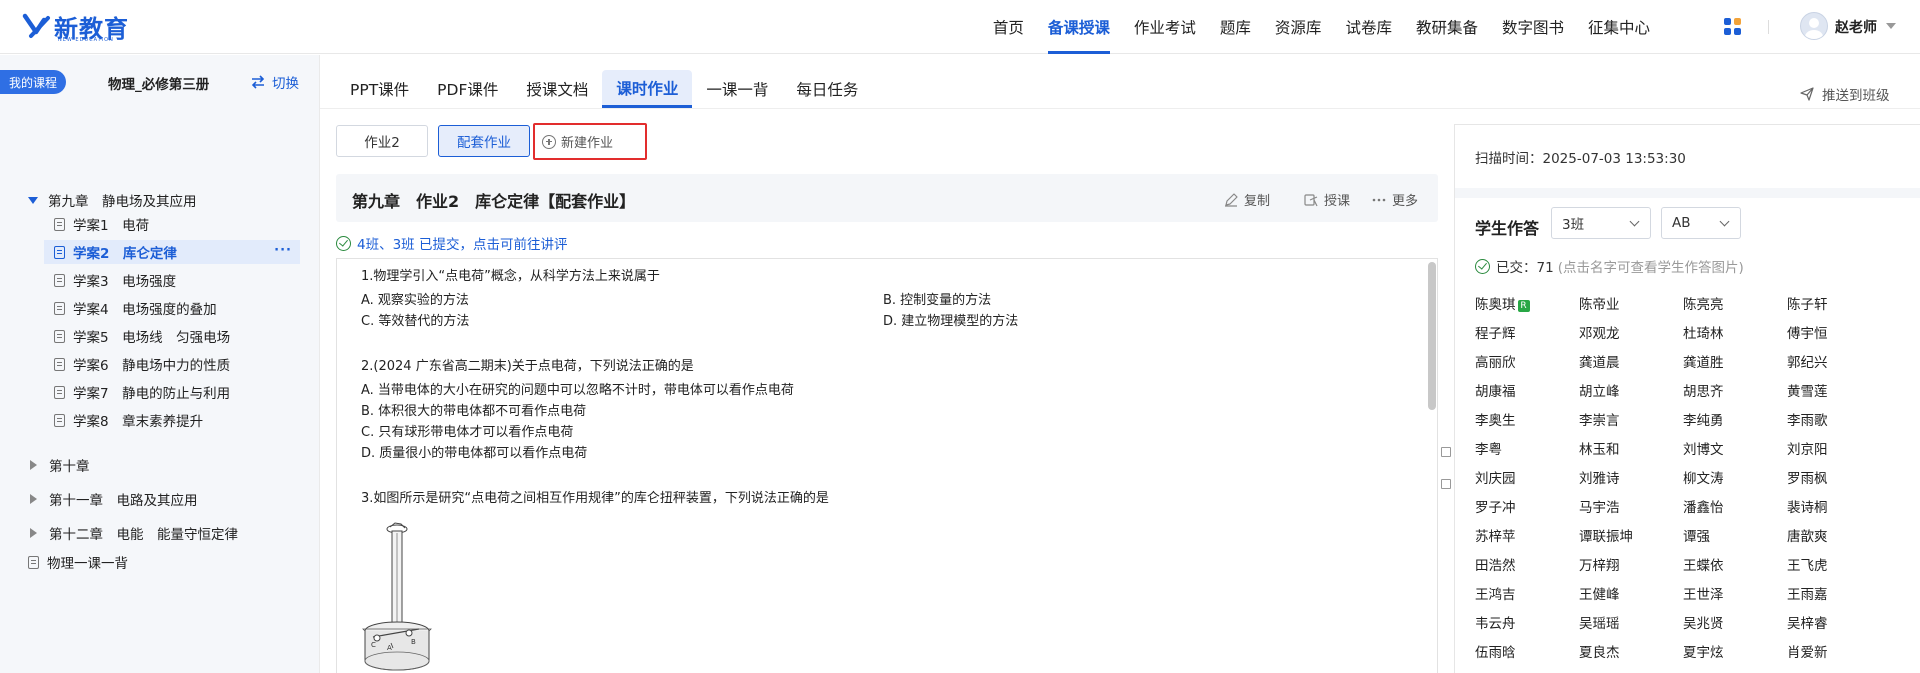 Image resolution: width=1920 pixels, height=673 pixels. I want to click on student-name: 林玉和, so click(1599, 448).